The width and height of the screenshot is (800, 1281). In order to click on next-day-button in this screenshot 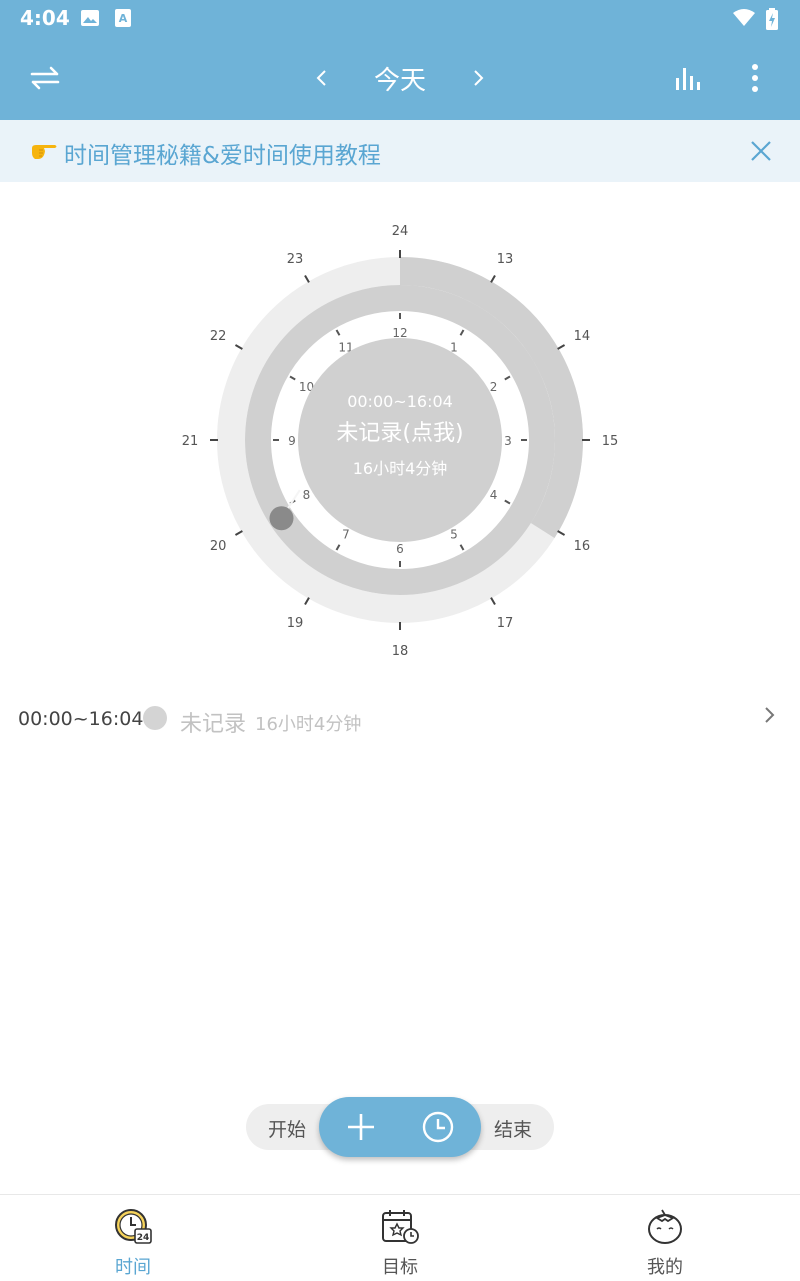, I will do `click(478, 78)`.